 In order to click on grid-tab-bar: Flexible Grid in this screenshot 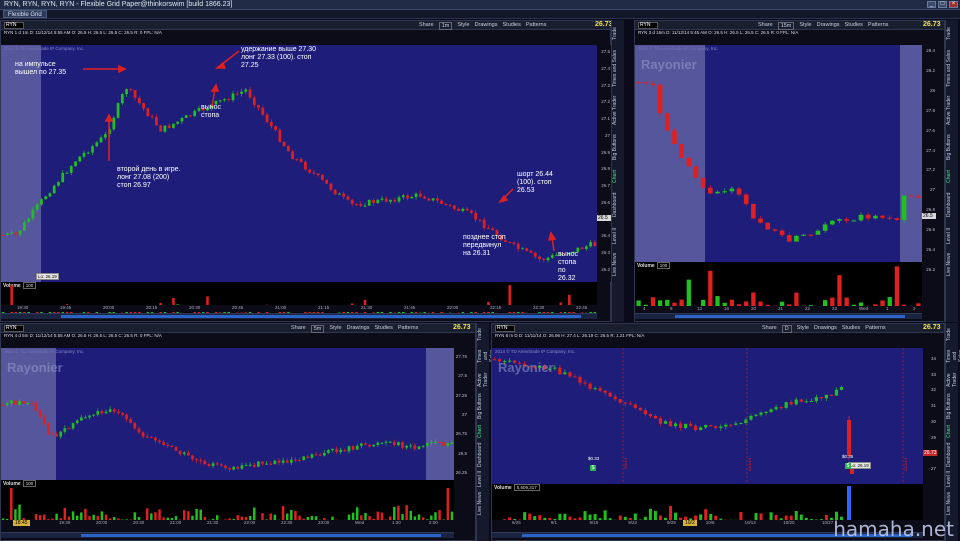, I will do `click(480, 14)`.